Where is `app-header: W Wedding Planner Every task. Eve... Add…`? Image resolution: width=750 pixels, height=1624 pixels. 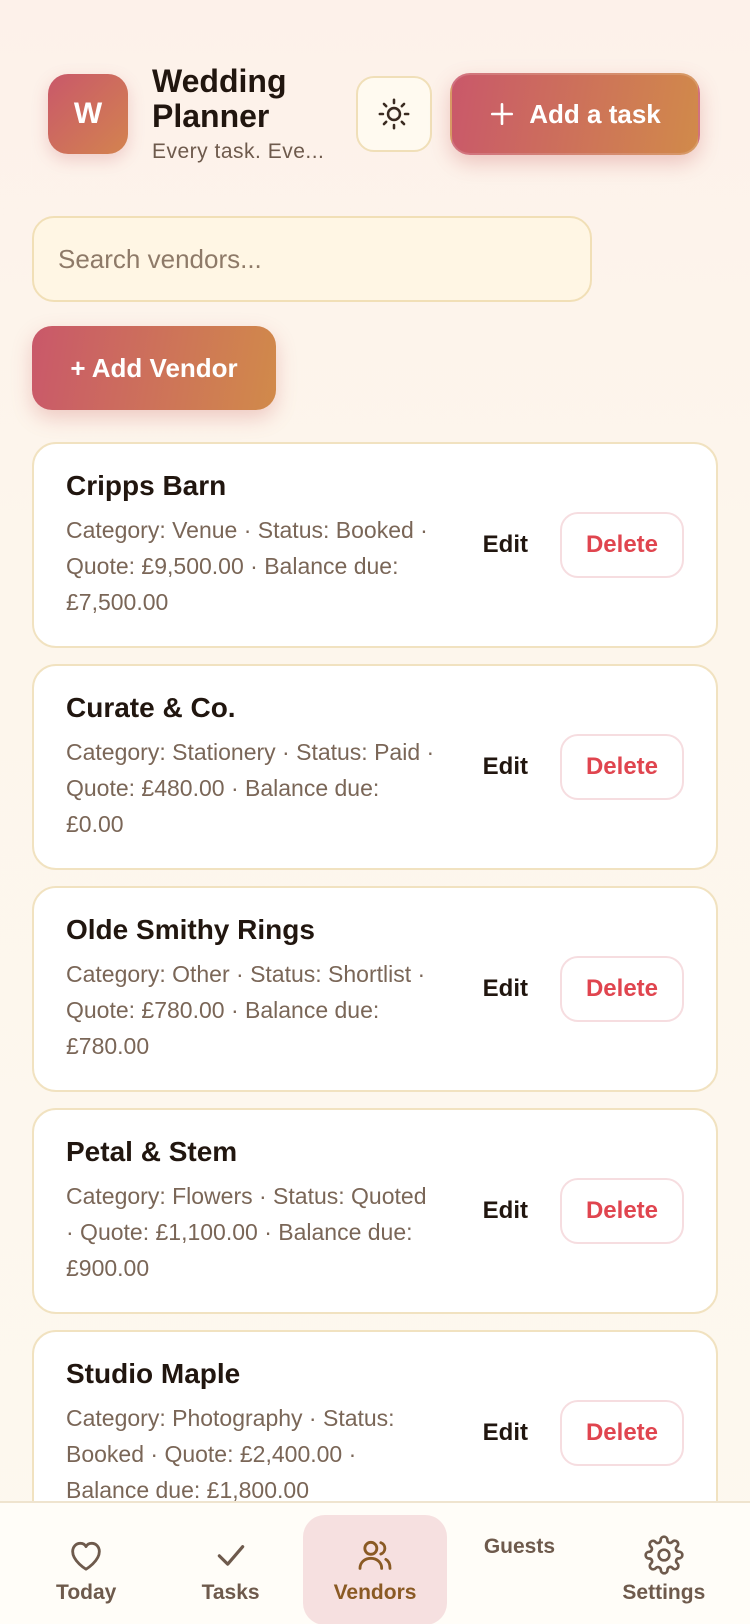 app-header: W Wedding Planner Every task. Eve... Add… is located at coordinates (383, 114).